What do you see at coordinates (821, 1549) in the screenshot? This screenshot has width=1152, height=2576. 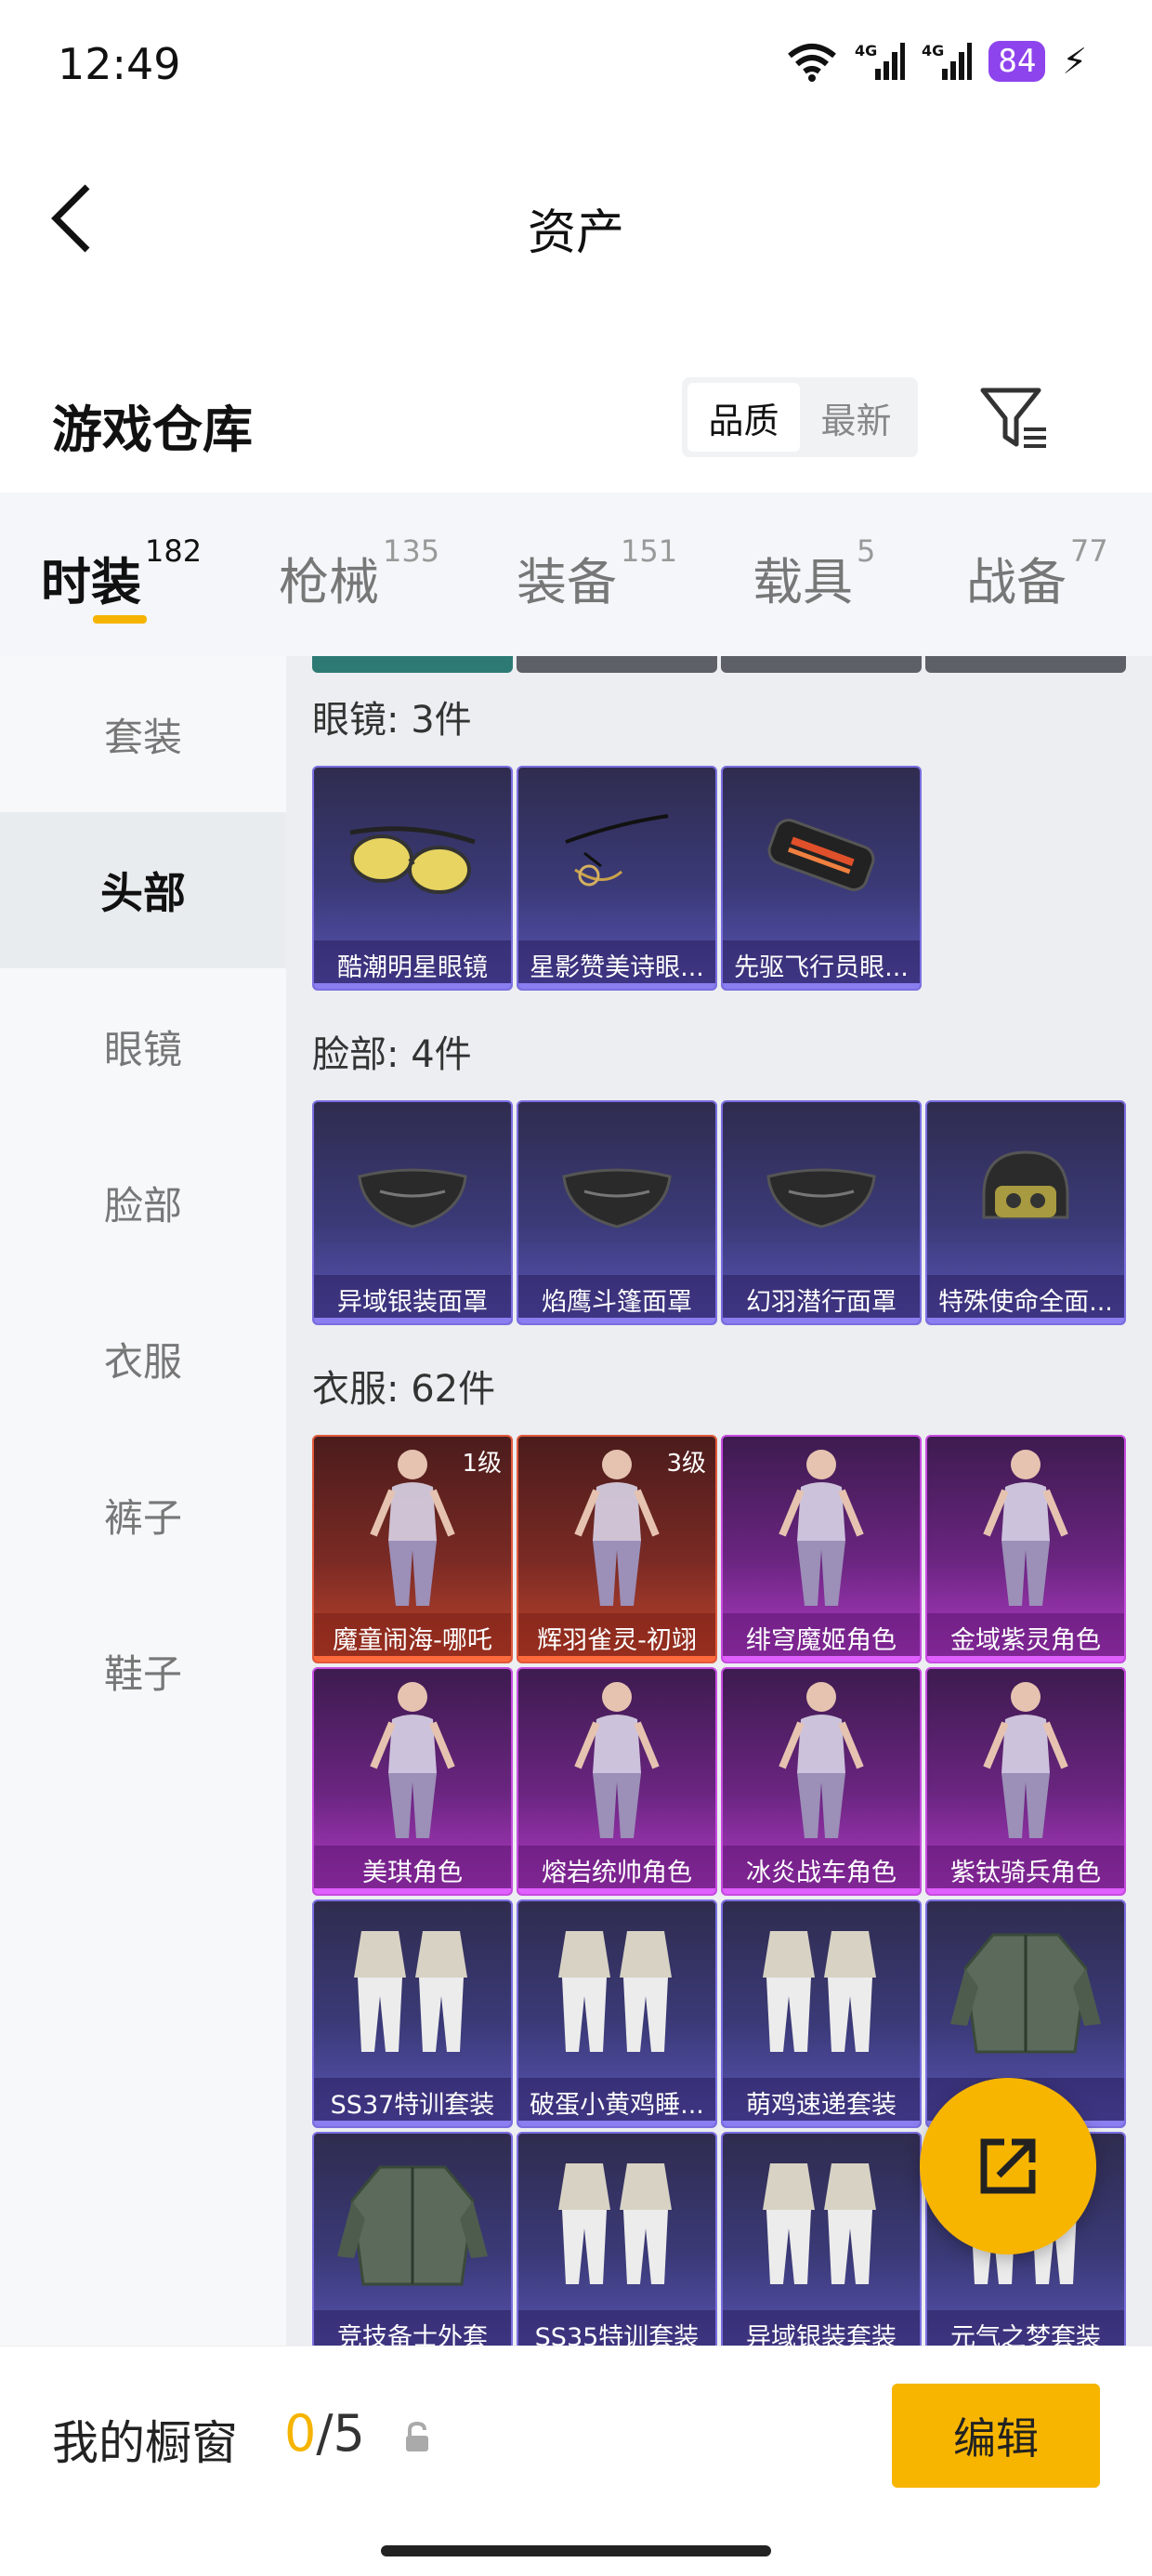 I see `item-card: 绯穹魔姬角色` at bounding box center [821, 1549].